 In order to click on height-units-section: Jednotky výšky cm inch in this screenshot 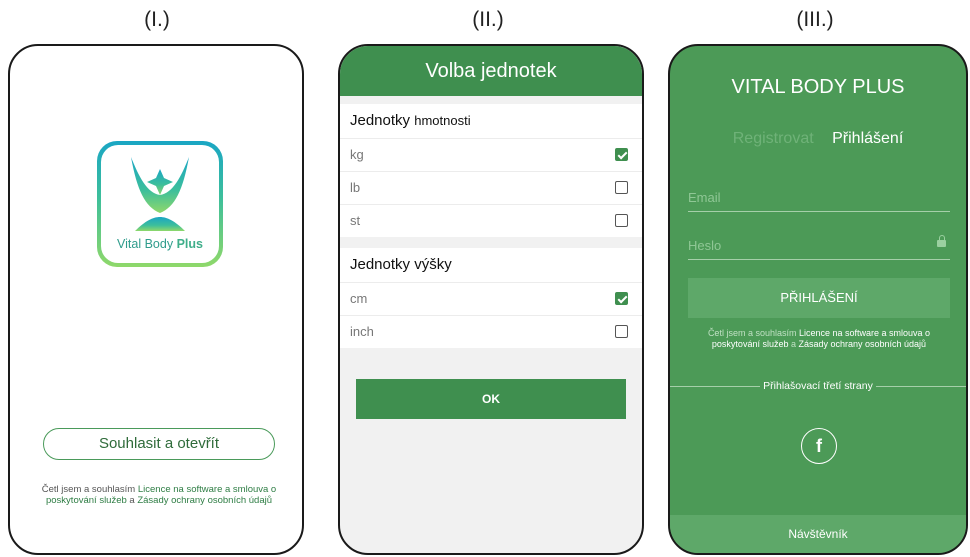, I will do `click(491, 298)`.